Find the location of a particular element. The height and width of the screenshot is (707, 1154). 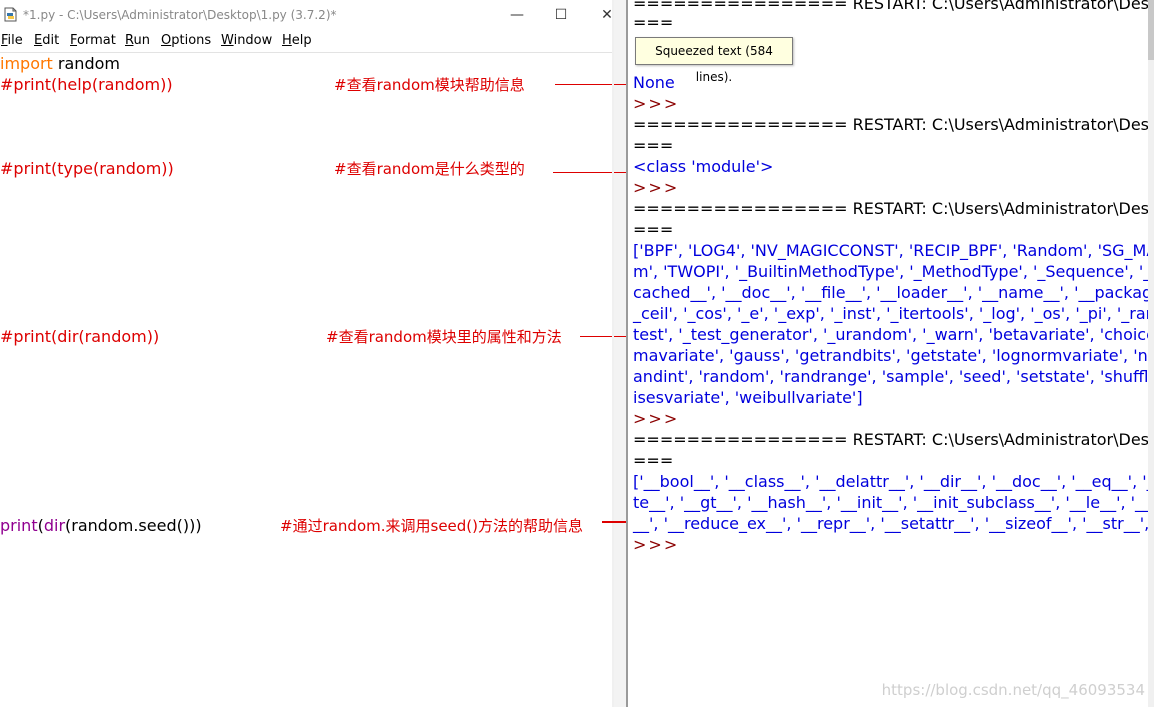

annotation-dir: #查看random模块里的属性和方法 is located at coordinates (444, 337).